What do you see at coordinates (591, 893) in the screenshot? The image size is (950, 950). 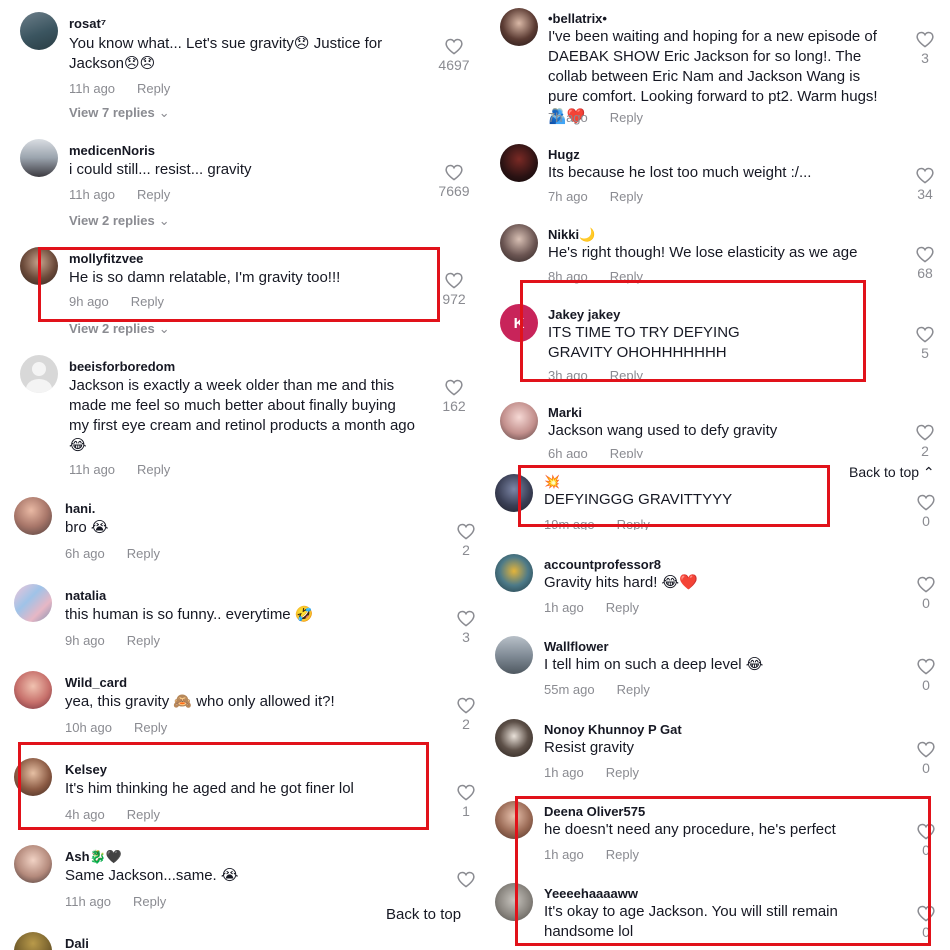 I see `comment-username: Yeeeehaaaaww` at bounding box center [591, 893].